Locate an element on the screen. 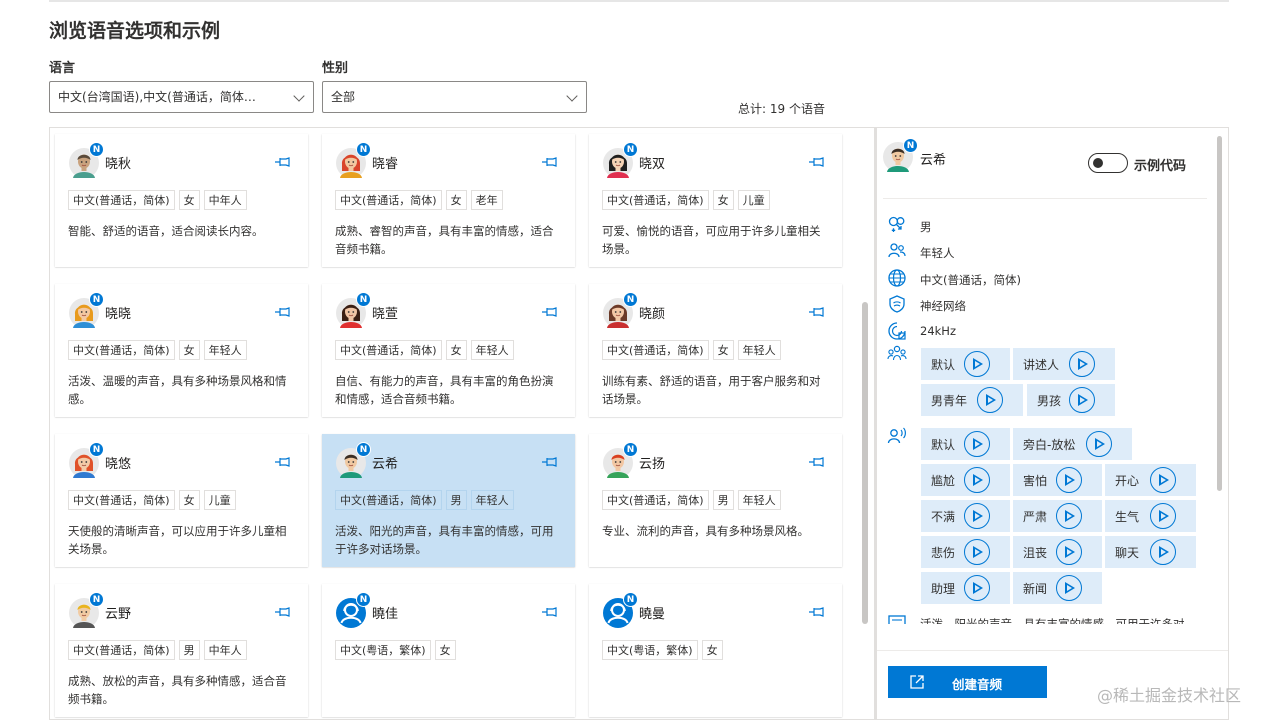  avatar: N is located at coordinates (353, 610).